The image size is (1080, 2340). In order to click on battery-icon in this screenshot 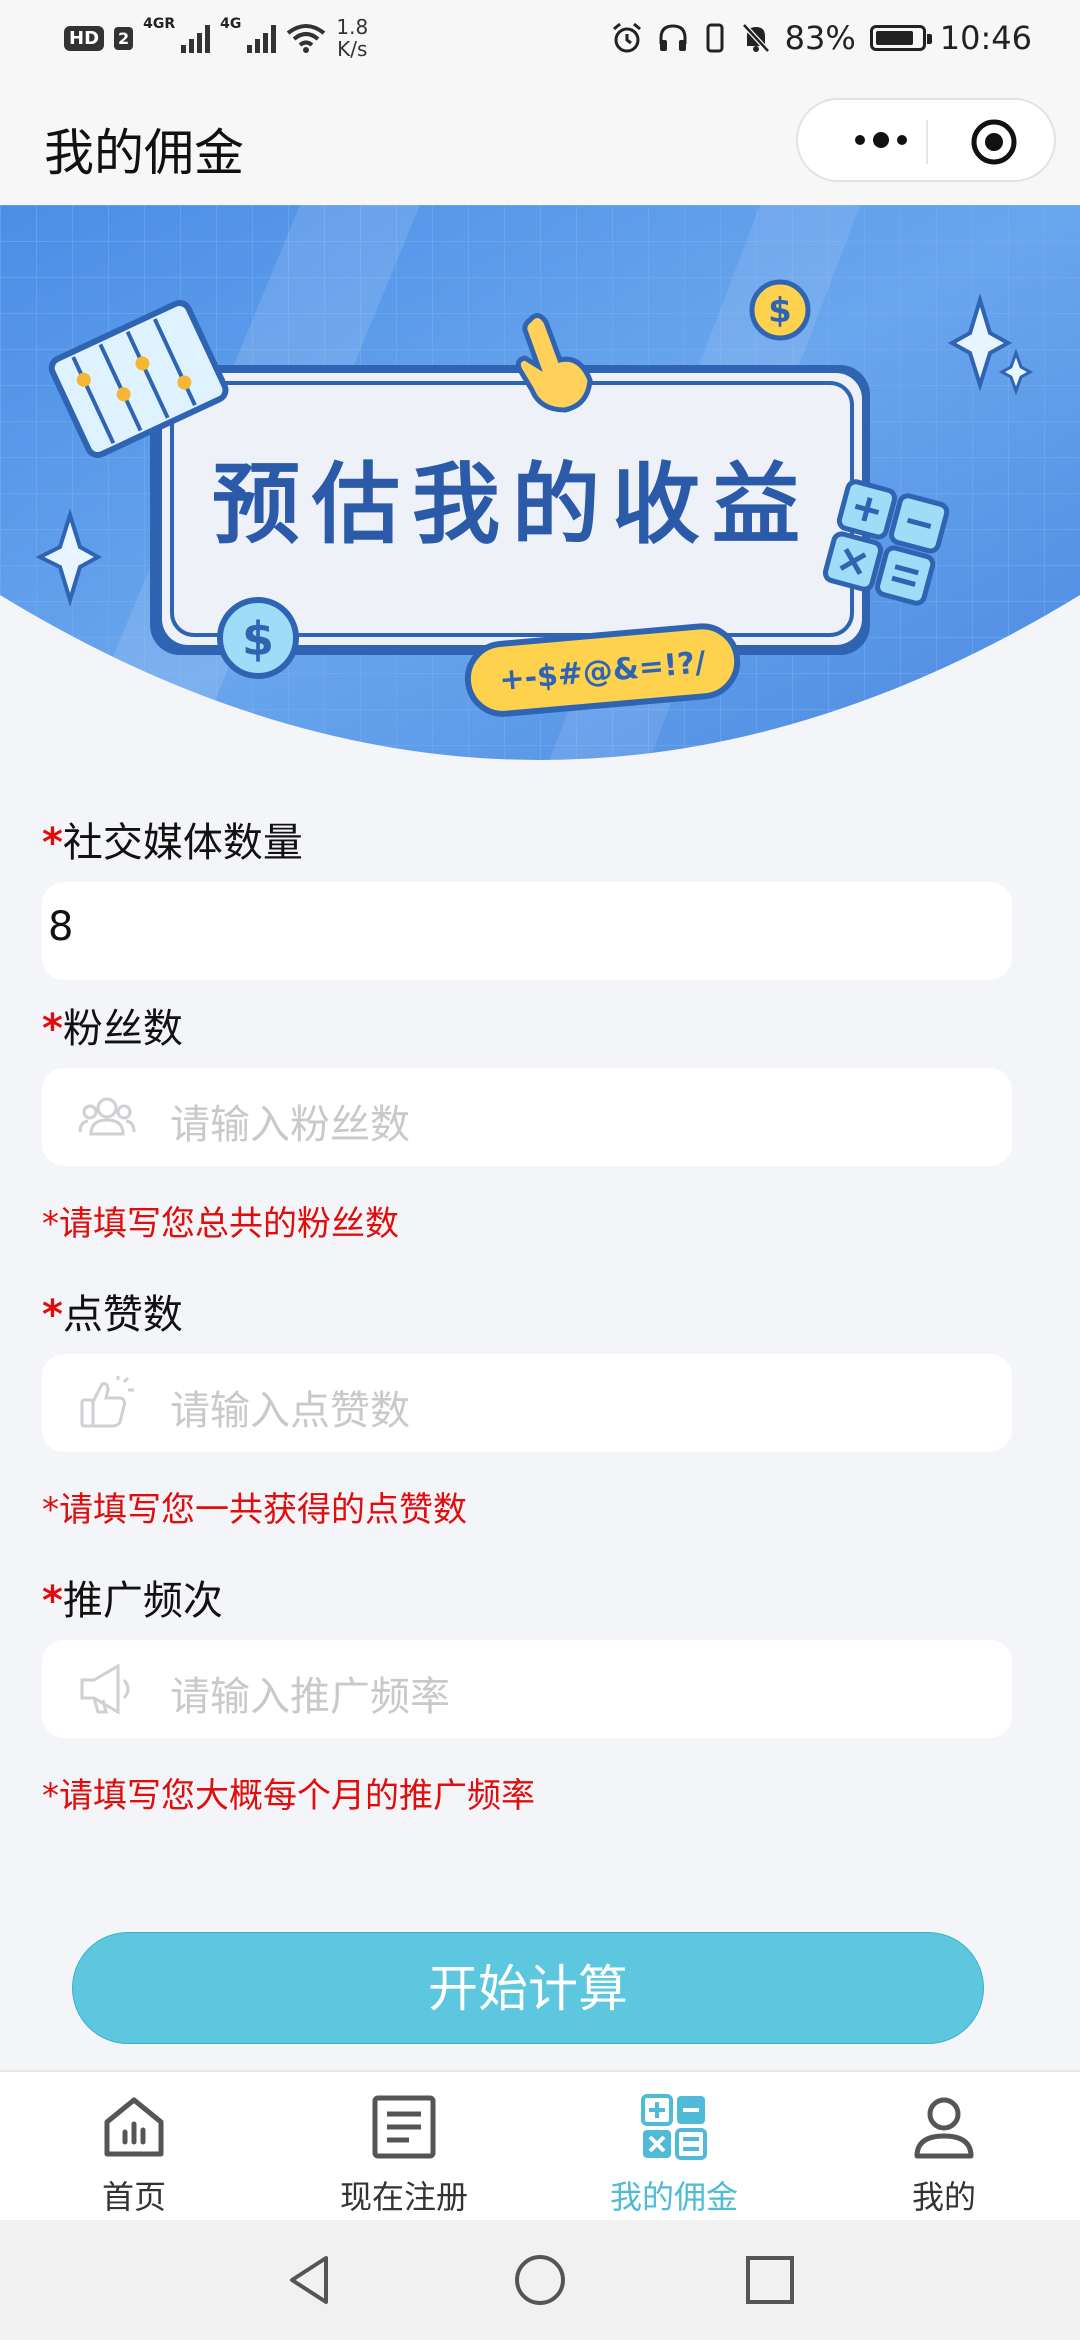, I will do `click(900, 38)`.